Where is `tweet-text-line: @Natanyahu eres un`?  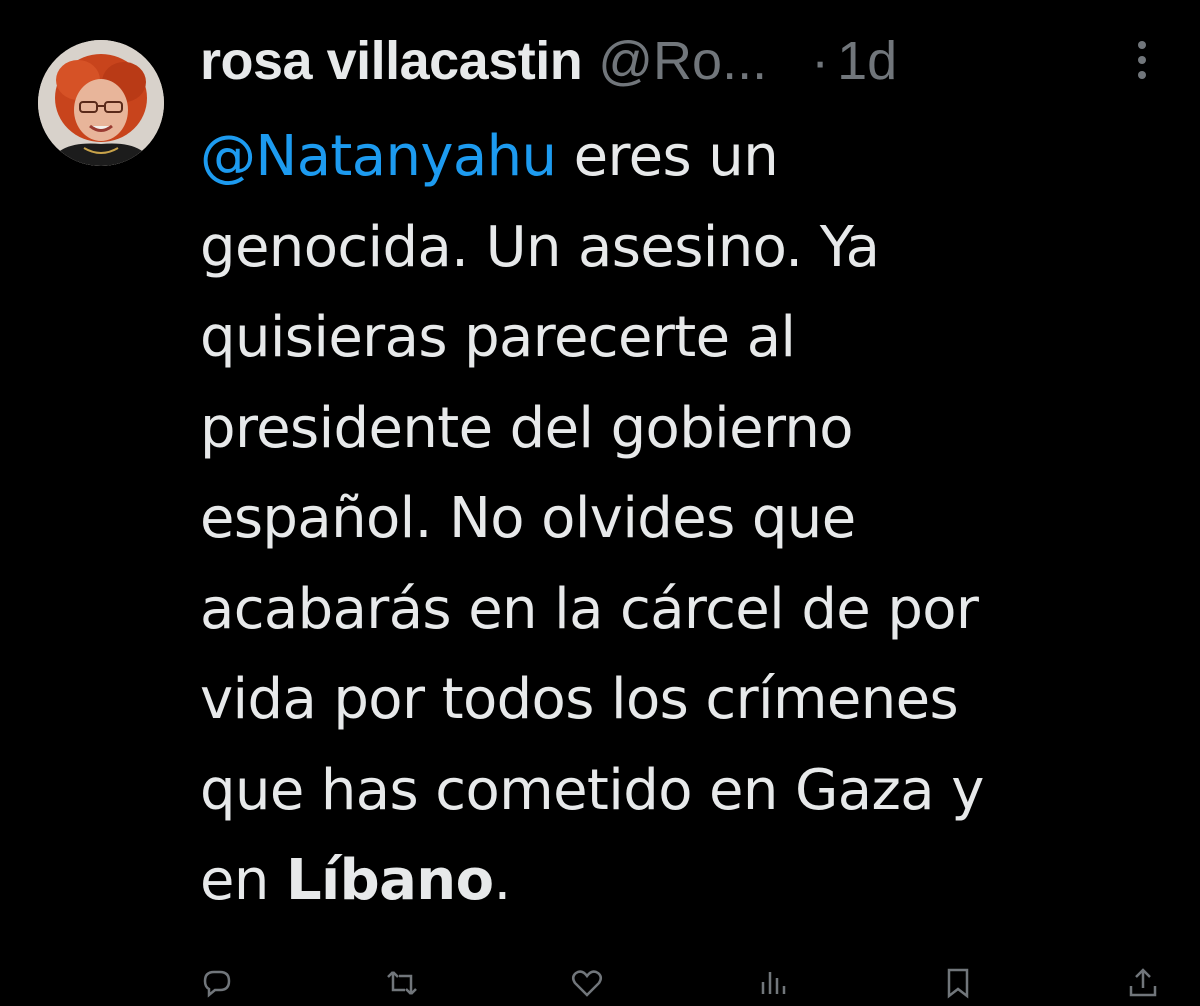 tweet-text-line: @Natanyahu eres un is located at coordinates (680, 157).